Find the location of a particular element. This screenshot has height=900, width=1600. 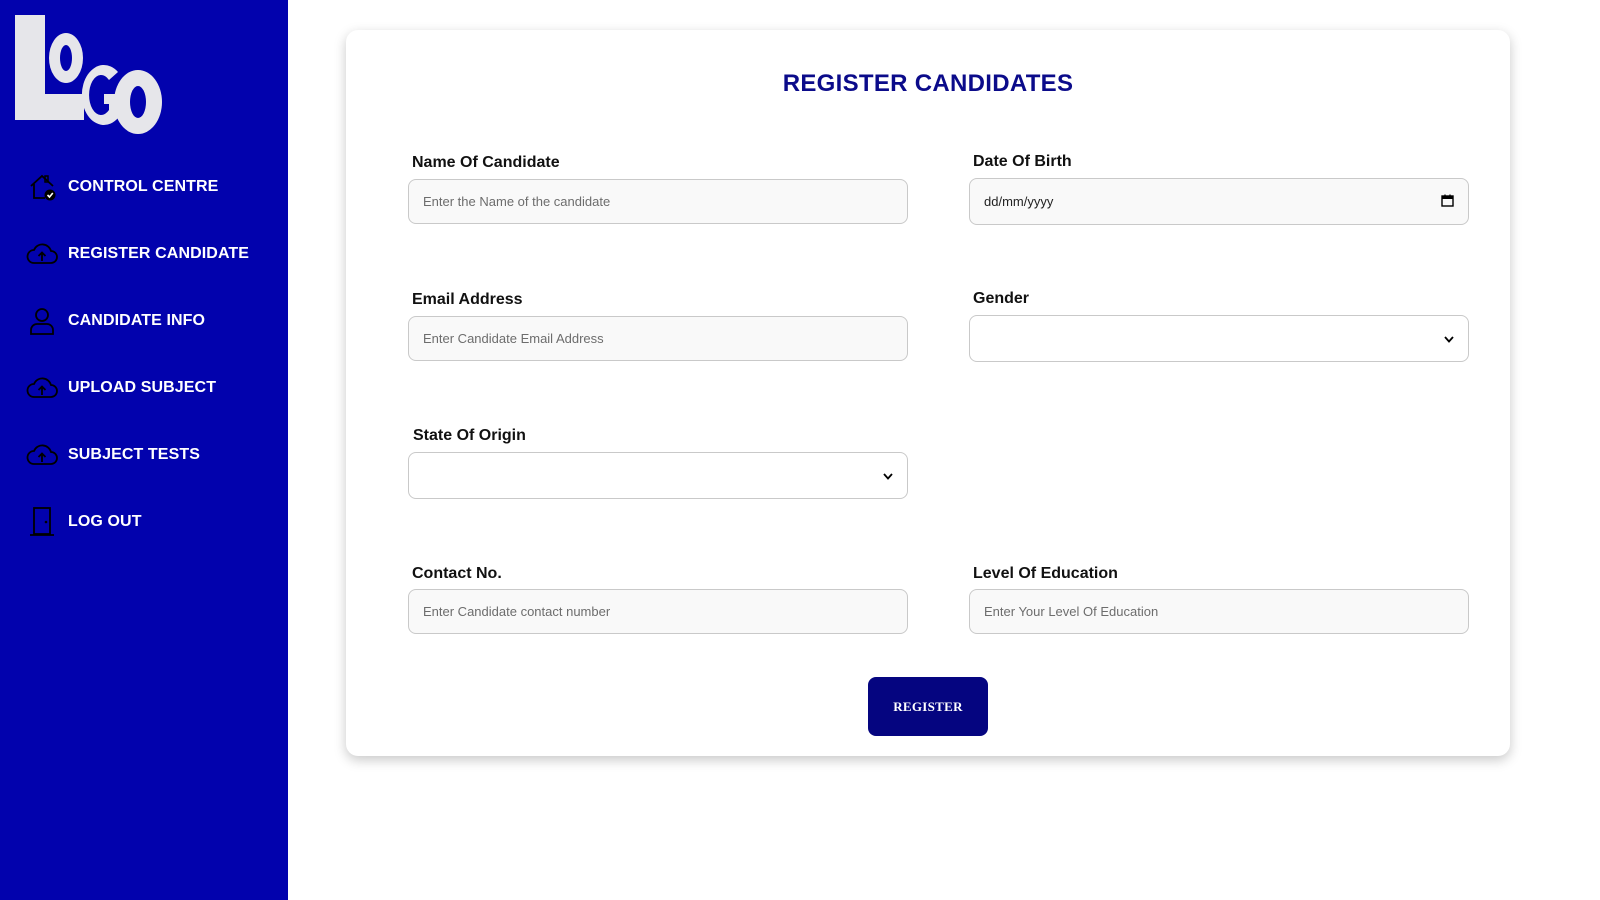

state-label: State Of Origin is located at coordinates (469, 435).